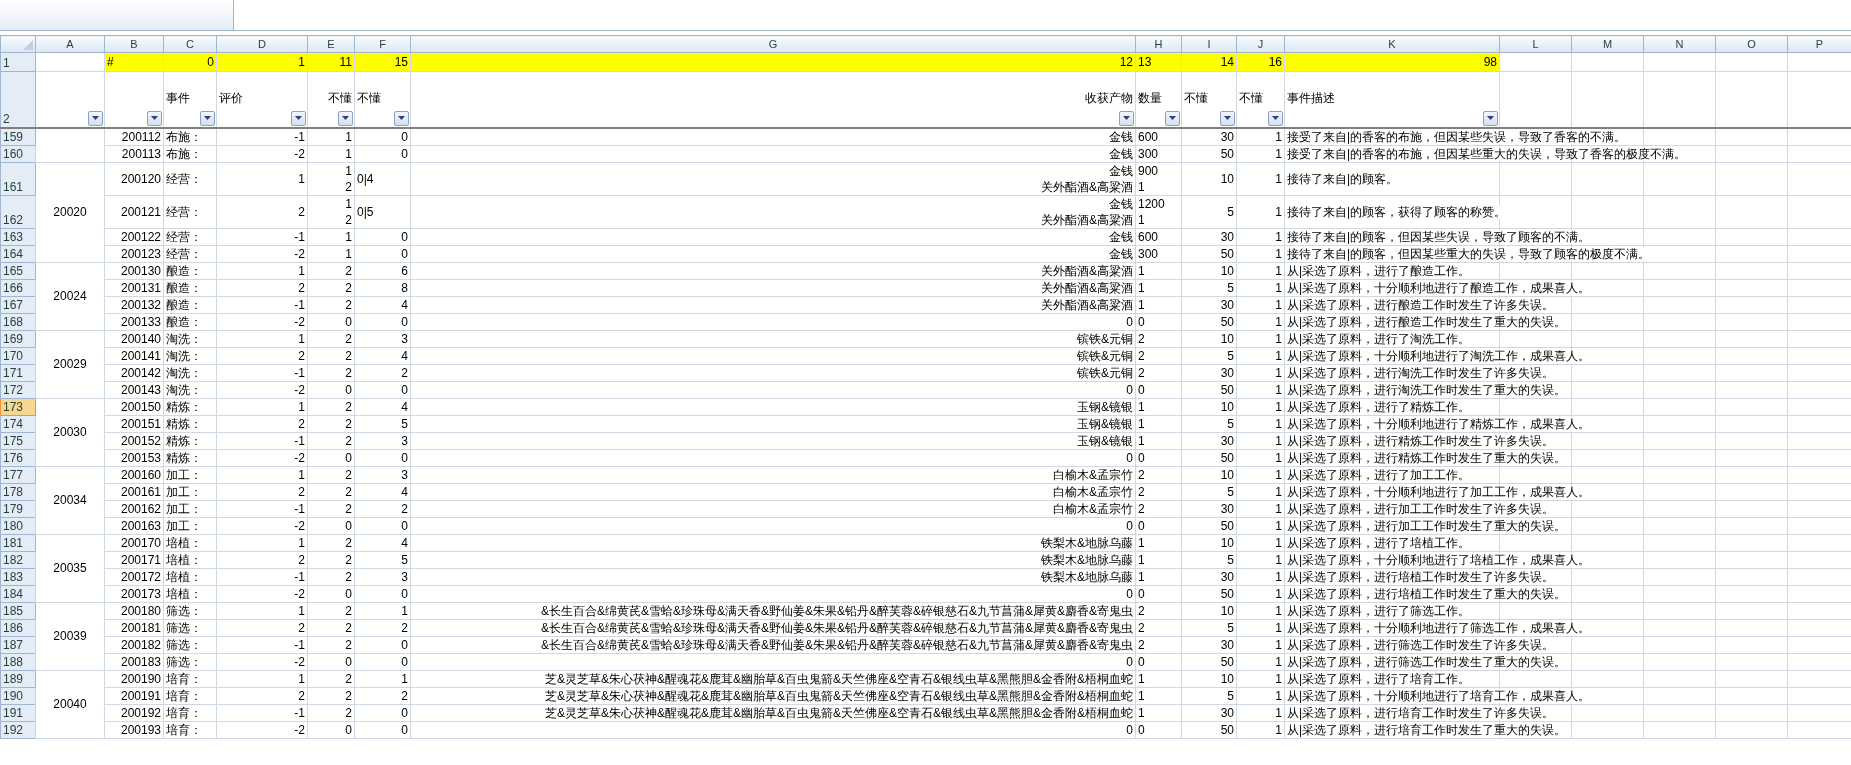 The height and width of the screenshot is (765, 1851). Describe the element at coordinates (18, 178) in the screenshot. I see `row-header: 161` at that location.